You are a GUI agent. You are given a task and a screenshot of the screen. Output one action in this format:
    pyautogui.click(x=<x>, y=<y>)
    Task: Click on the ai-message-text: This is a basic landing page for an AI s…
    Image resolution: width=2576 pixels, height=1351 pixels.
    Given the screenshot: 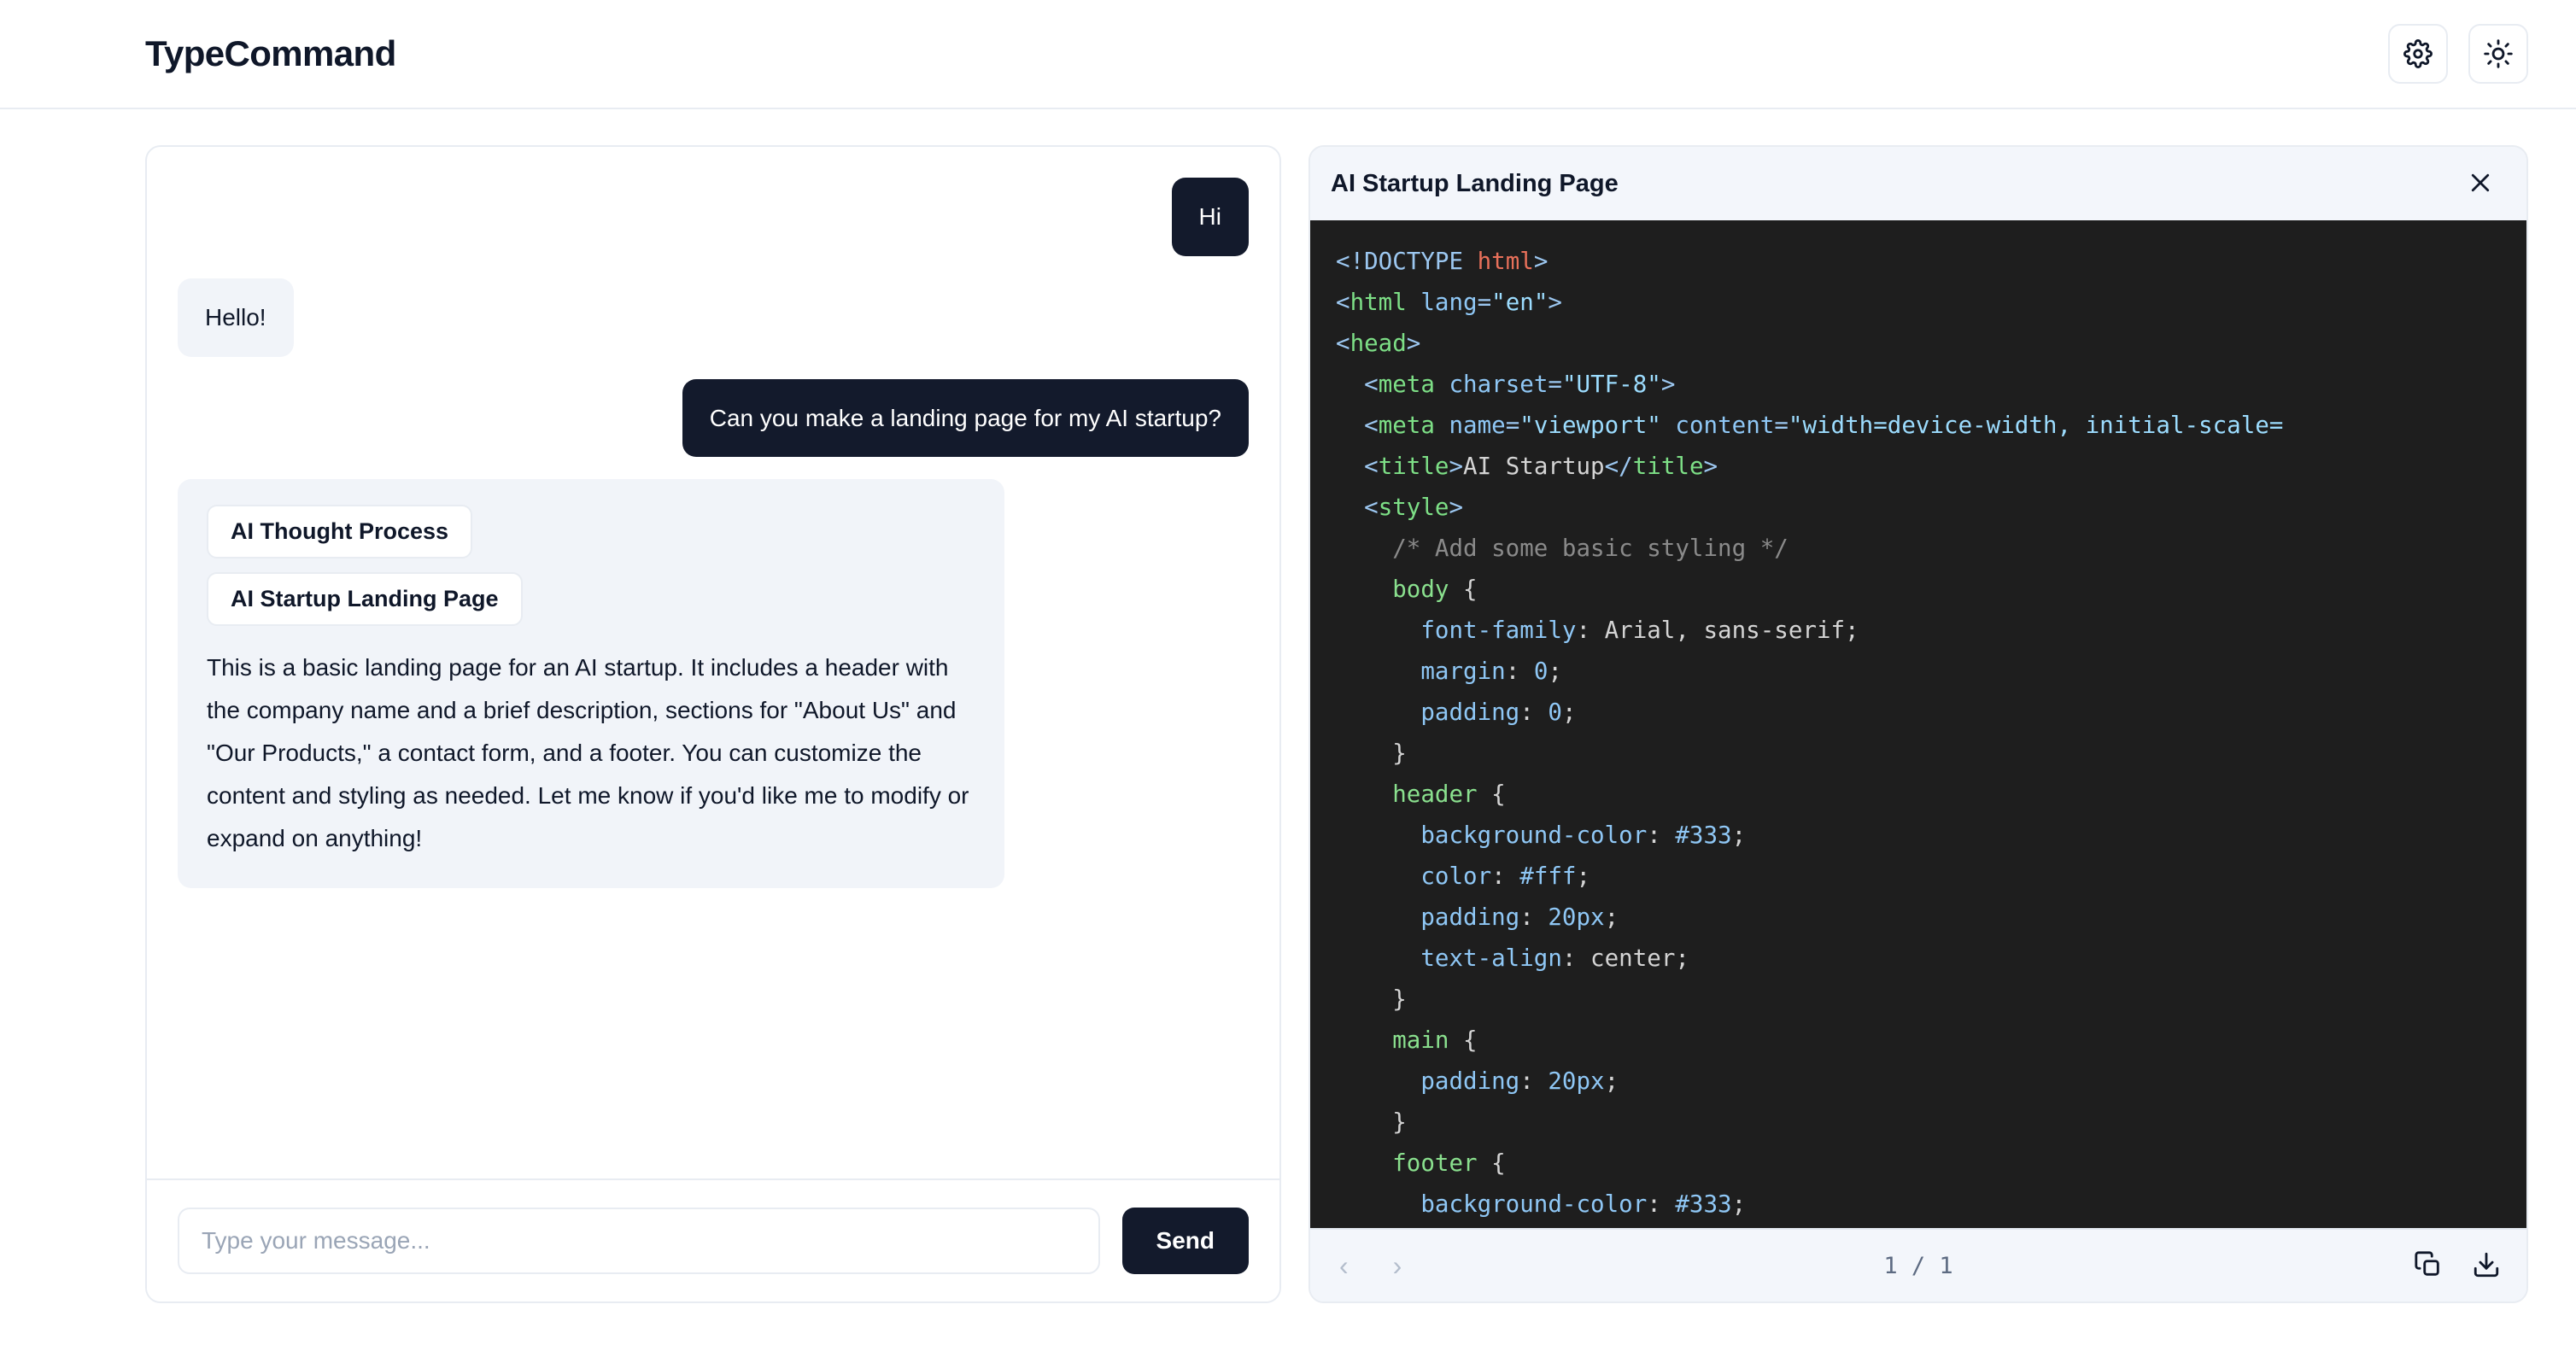 What is the action you would take?
    pyautogui.click(x=588, y=752)
    